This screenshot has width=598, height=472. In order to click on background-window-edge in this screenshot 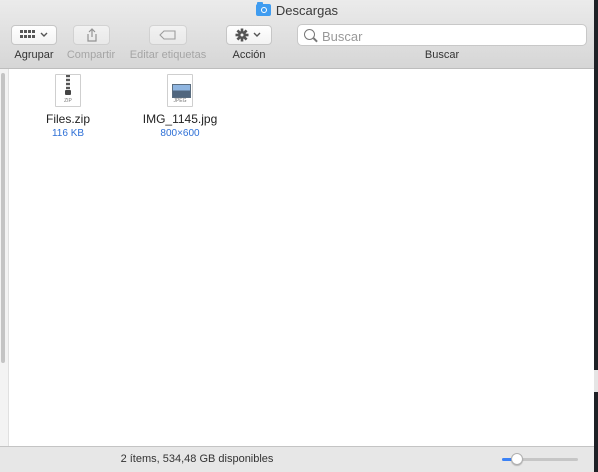, I will do `click(596, 381)`.